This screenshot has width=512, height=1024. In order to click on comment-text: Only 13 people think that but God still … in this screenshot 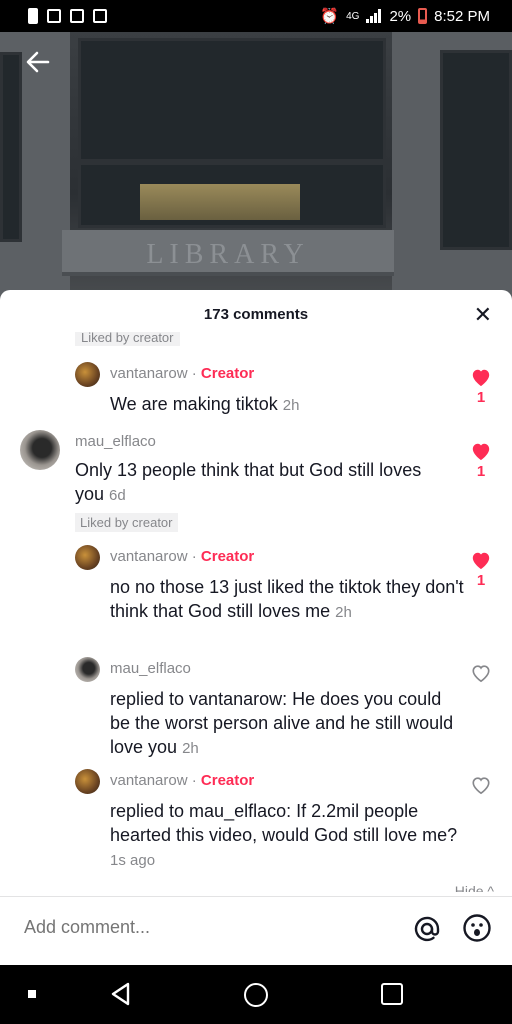, I will do `click(255, 483)`.